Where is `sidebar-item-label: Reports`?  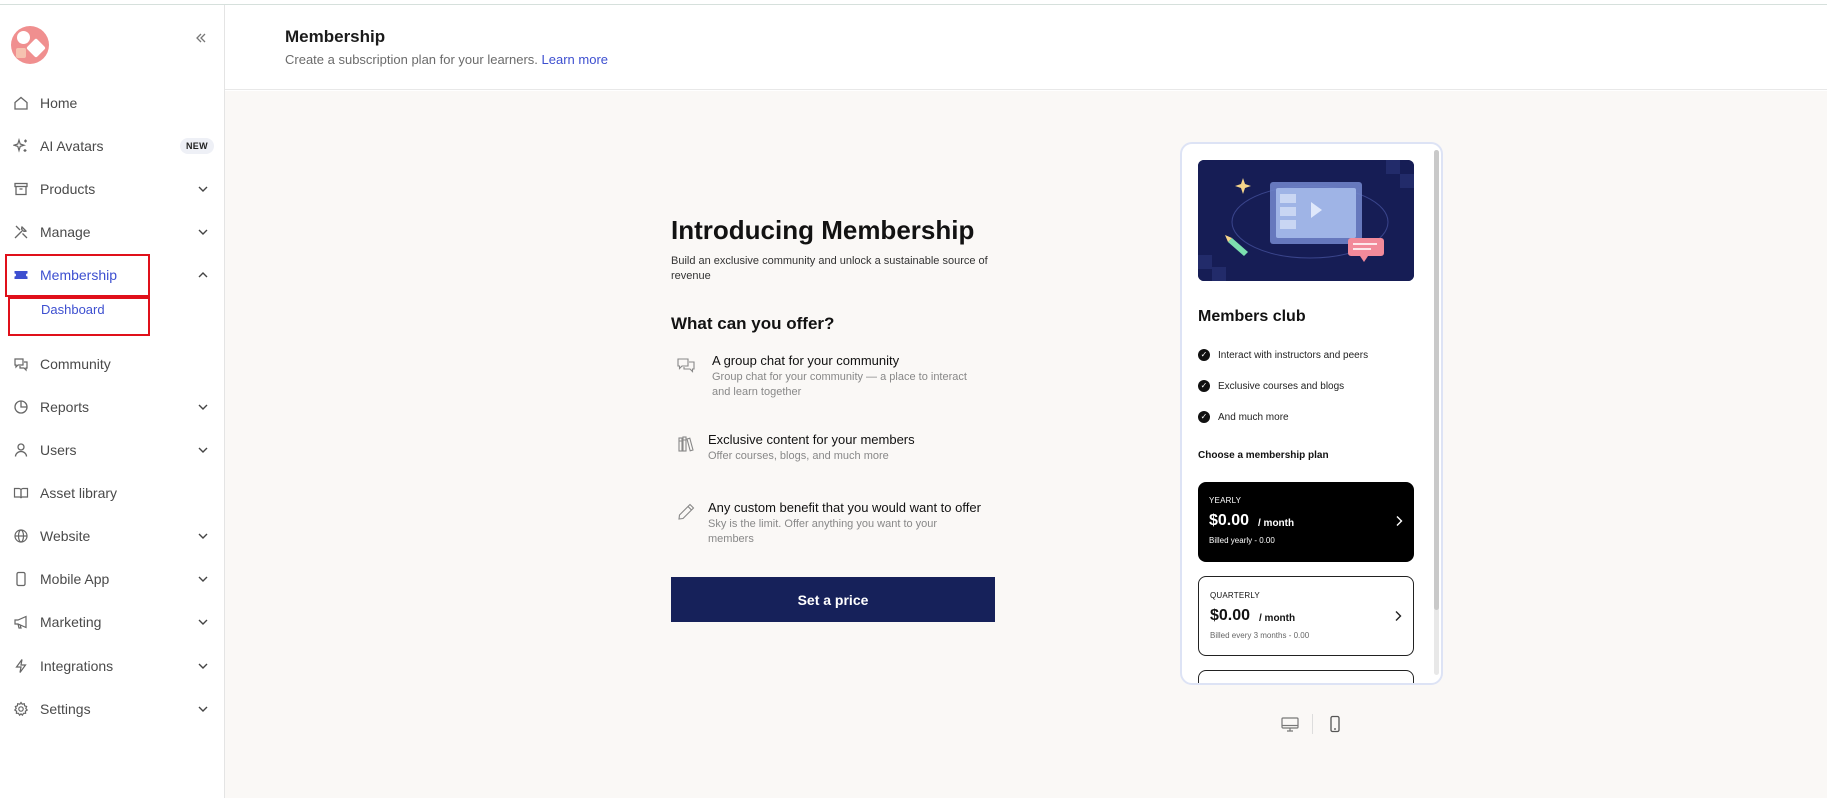 sidebar-item-label: Reports is located at coordinates (65, 407).